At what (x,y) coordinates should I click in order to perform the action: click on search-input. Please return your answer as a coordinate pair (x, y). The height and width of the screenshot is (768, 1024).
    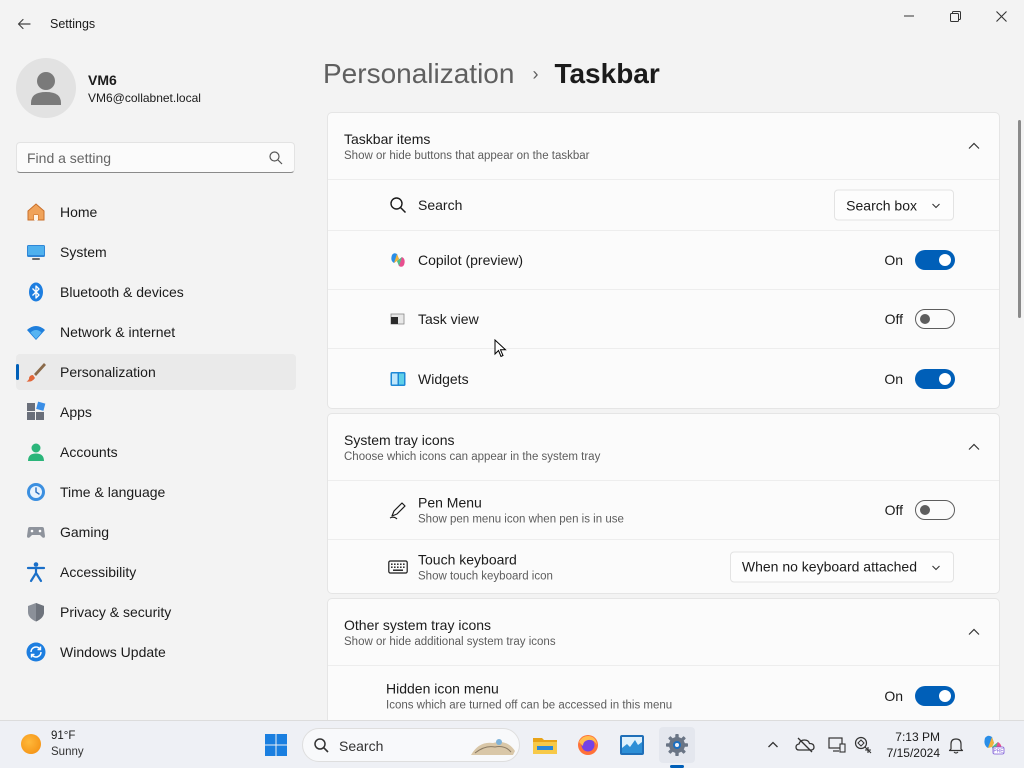
    Looking at the image, I should click on (144, 158).